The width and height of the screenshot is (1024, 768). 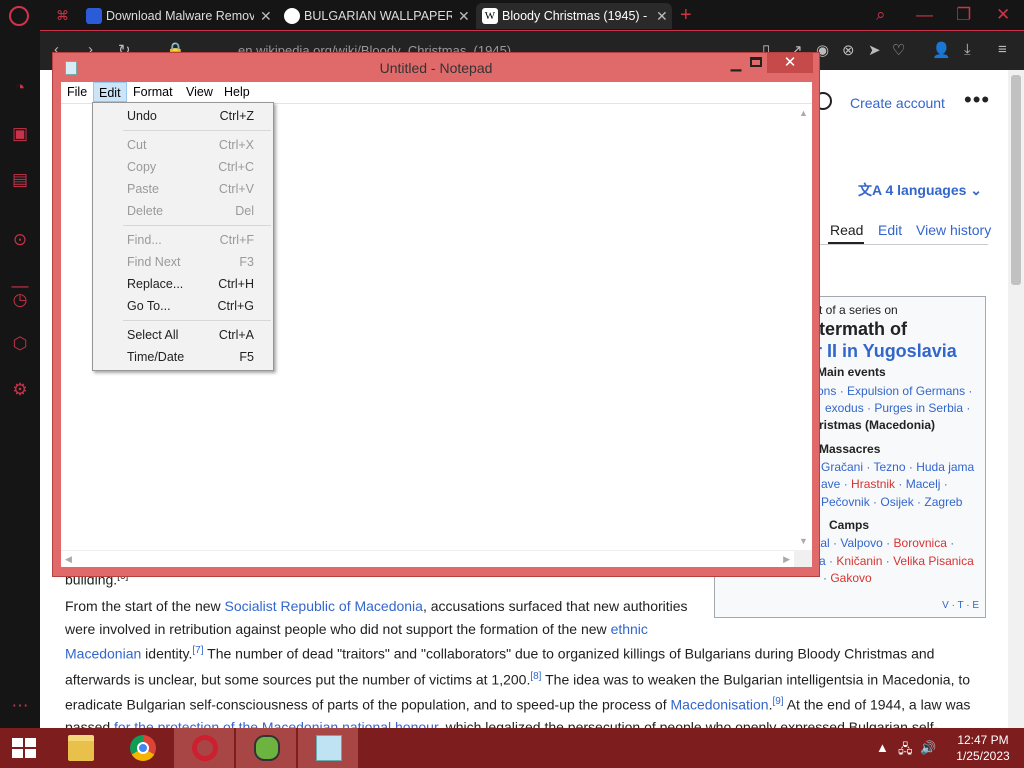 I want to click on tab-view-history: View history, so click(x=953, y=230).